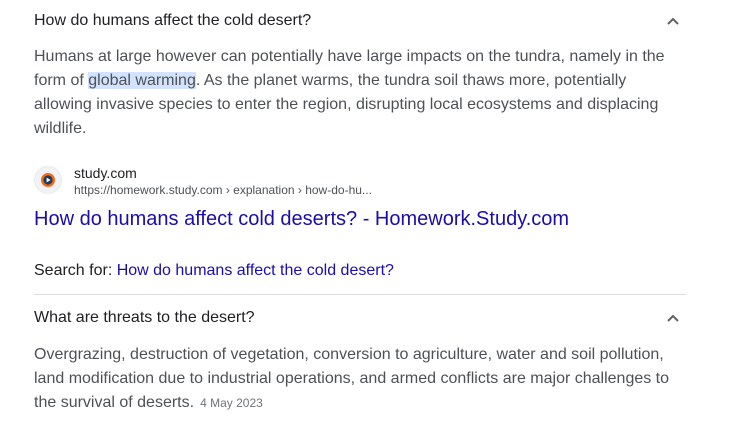 This screenshot has width=734, height=437. Describe the element at coordinates (173, 20) in the screenshot. I see `faq-question-1-text: How do humans affect the cold desert?` at that location.